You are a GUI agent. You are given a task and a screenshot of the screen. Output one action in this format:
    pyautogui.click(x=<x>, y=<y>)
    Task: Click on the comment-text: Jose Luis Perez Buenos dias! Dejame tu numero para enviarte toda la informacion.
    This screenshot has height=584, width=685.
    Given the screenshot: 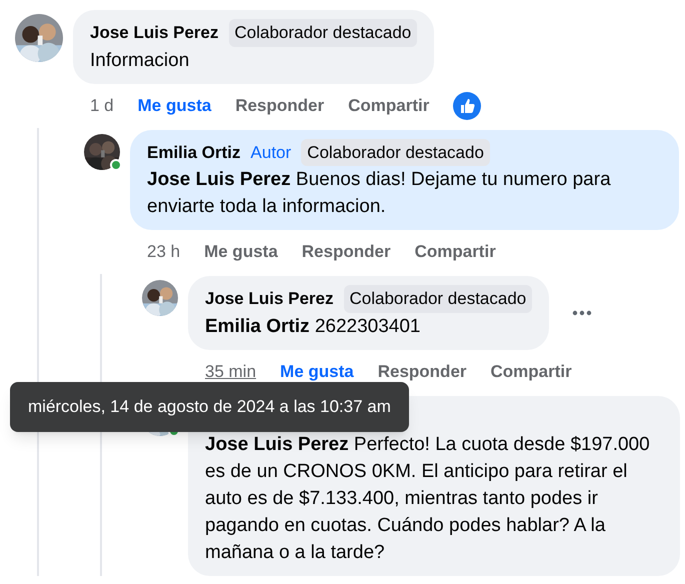 What is the action you would take?
    pyautogui.click(x=379, y=193)
    